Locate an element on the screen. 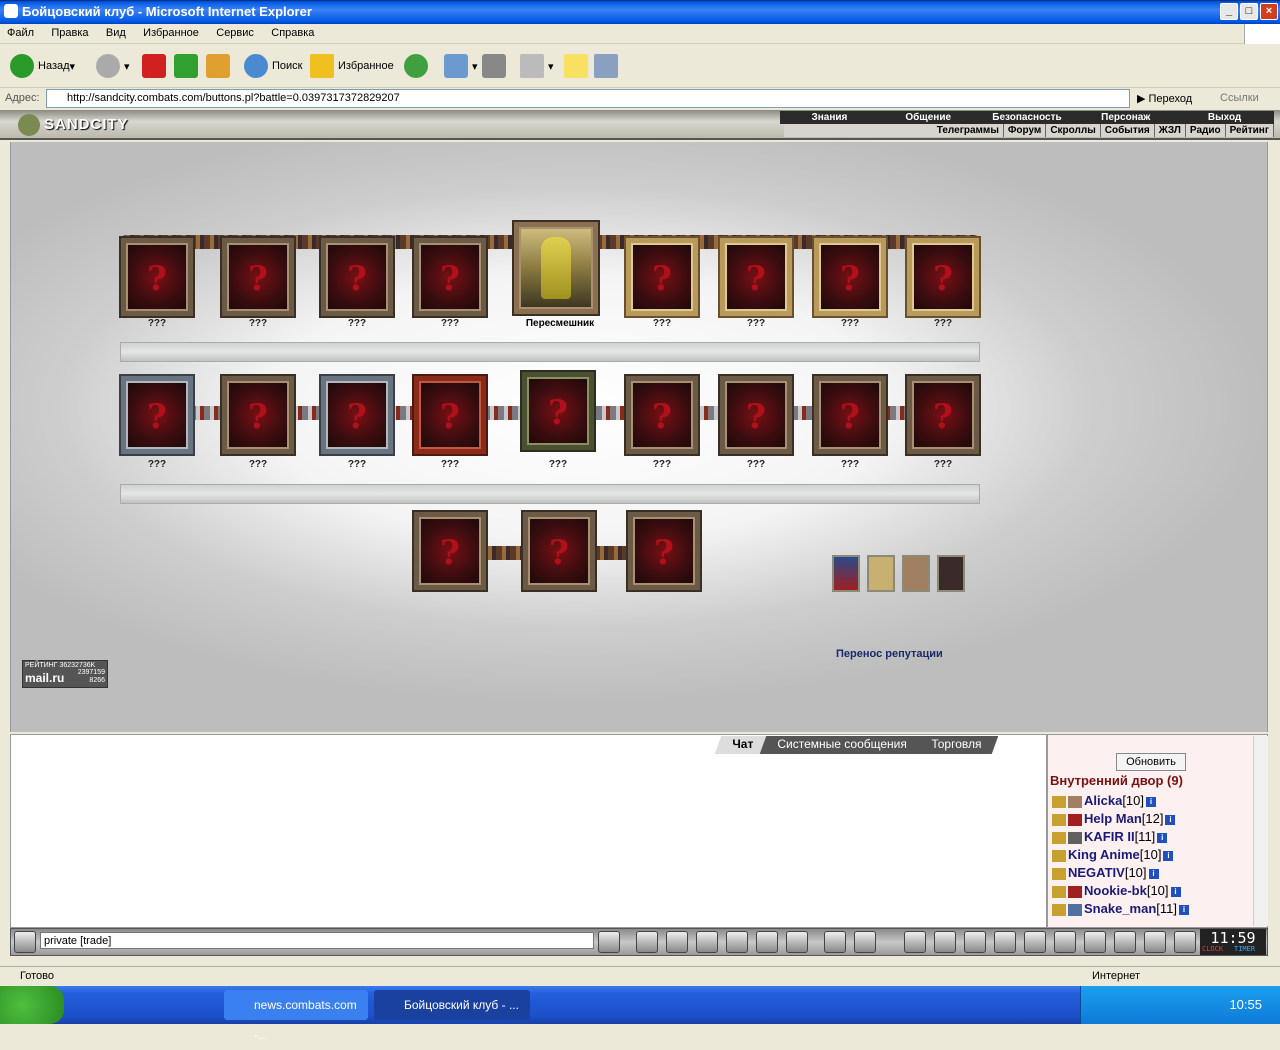 This screenshot has height=1050, width=1280. mailru-rating-badge: РЕЙТИНГ 36232736K mail.ru 2397159 8266 is located at coordinates (65, 674).